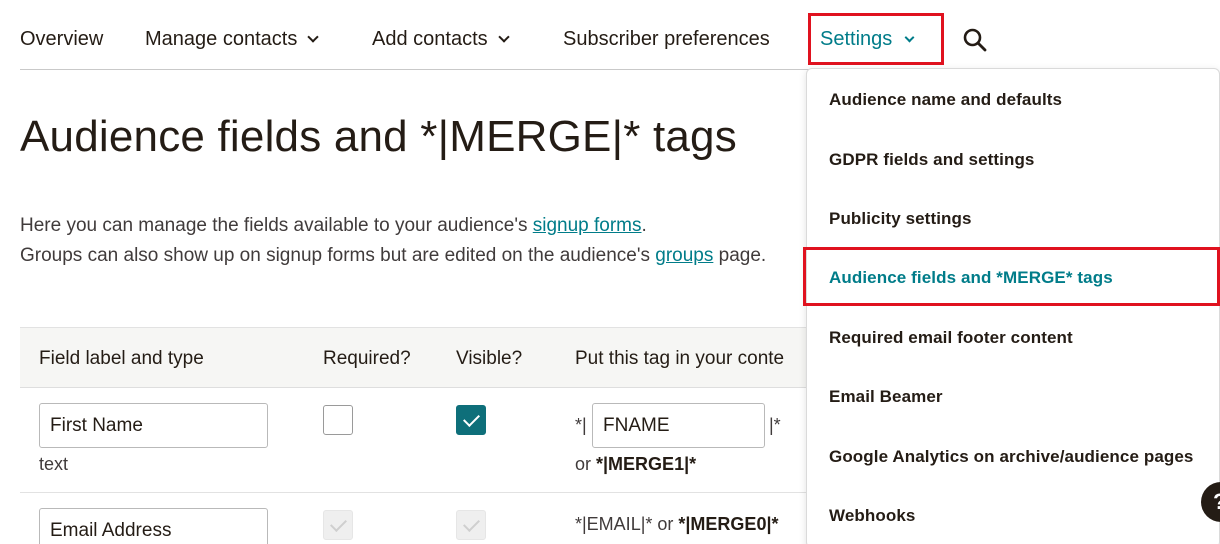  I want to click on merge-tag-input-first-name, so click(678, 425).